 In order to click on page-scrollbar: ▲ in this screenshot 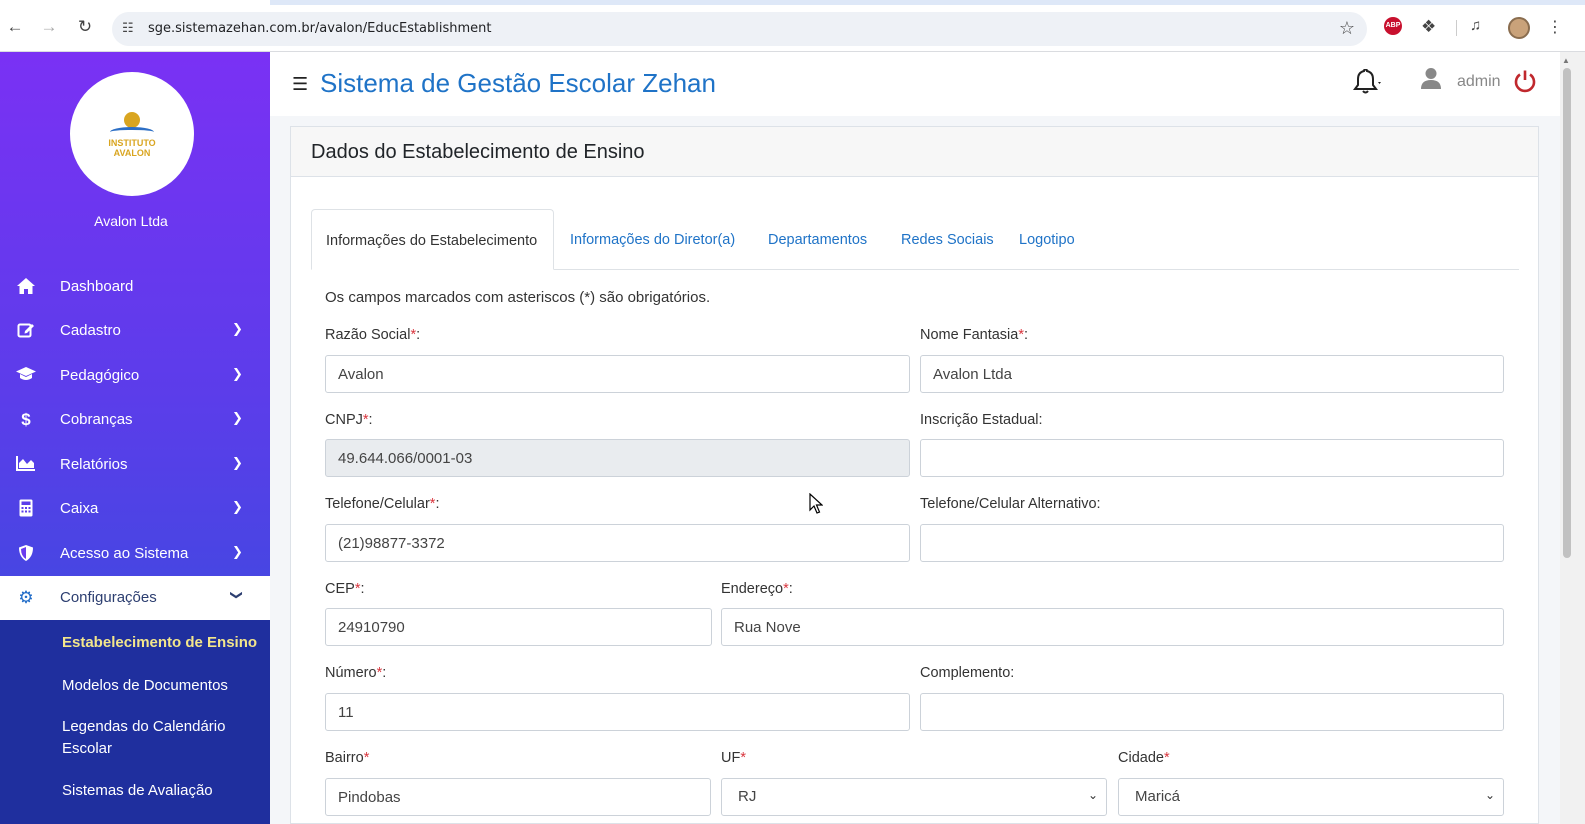, I will do `click(1572, 438)`.